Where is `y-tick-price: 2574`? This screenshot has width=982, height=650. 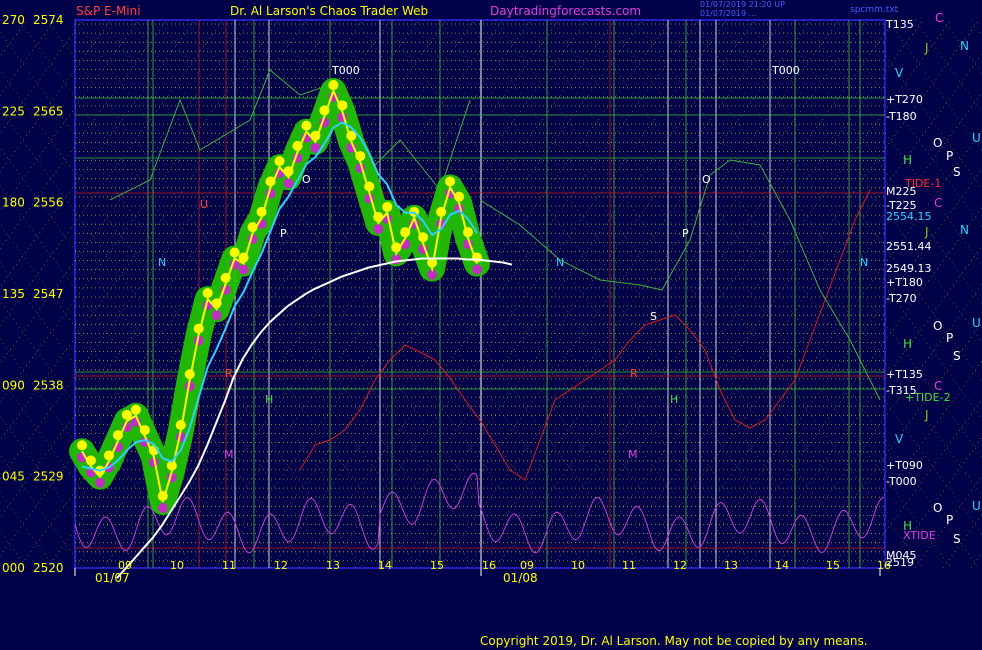
y-tick-price: 2574 is located at coordinates (48, 20).